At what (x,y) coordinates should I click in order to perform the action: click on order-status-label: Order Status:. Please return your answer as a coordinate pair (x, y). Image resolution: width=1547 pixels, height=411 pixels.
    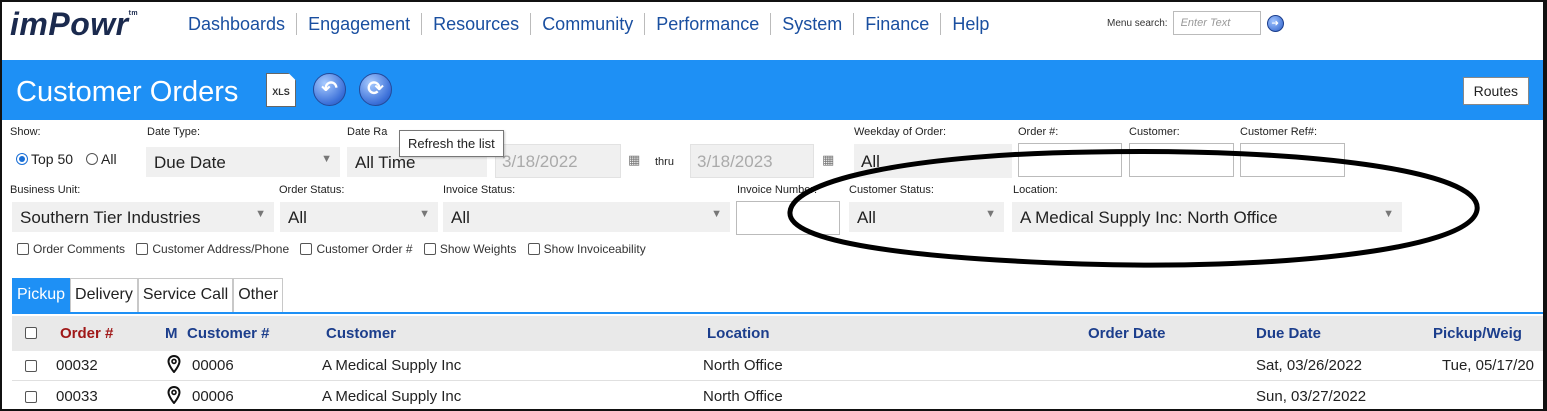
    Looking at the image, I should click on (312, 190).